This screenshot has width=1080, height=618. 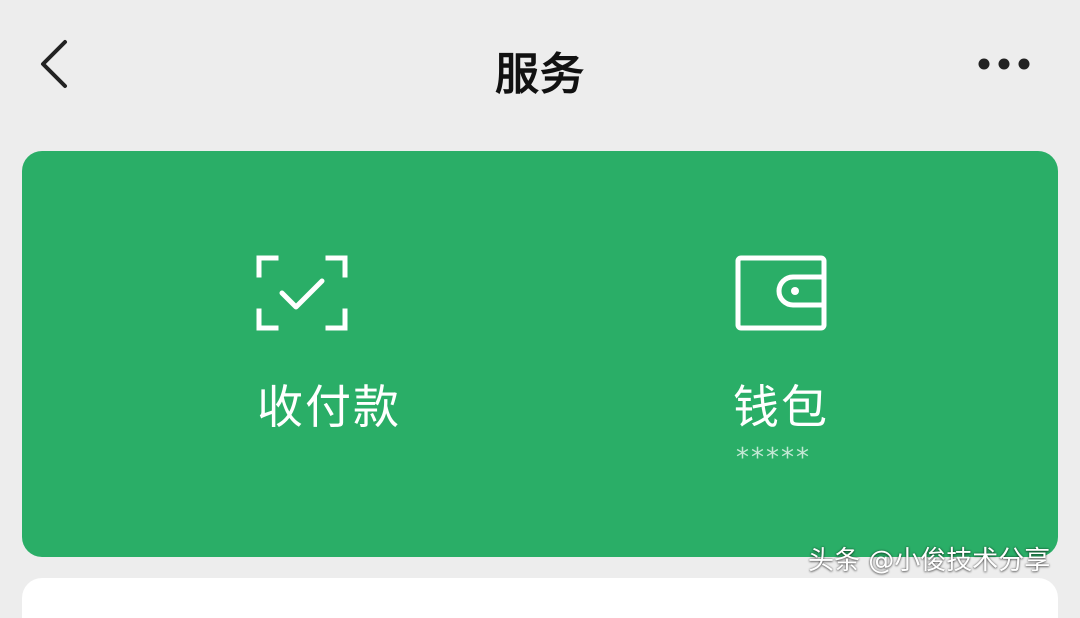 I want to click on watermark-text: 头条 @小俊技术分享, so click(x=929, y=561).